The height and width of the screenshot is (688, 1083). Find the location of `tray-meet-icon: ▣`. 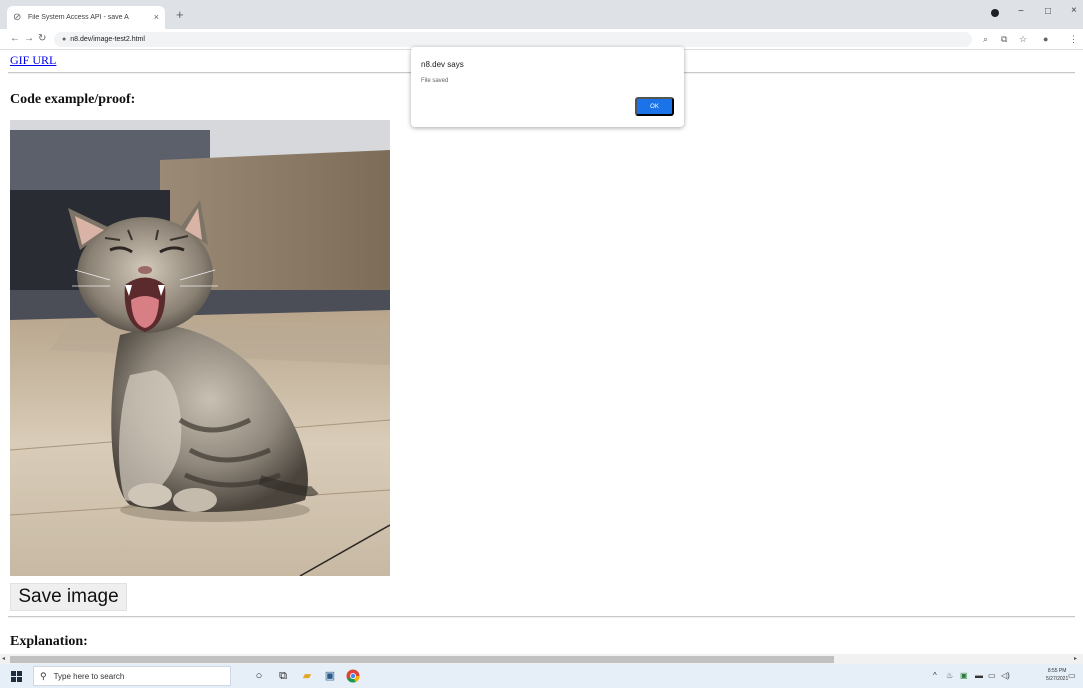

tray-meet-icon: ▣ is located at coordinates (964, 676).